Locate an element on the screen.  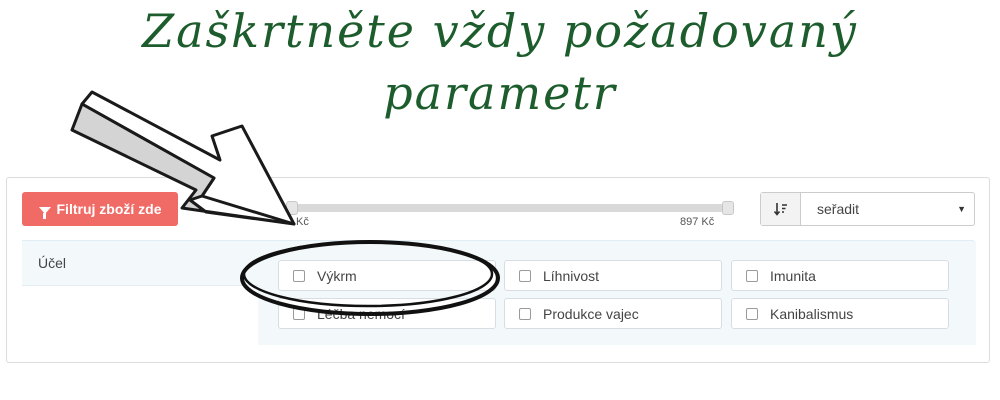
price-slider-max-handle is located at coordinates (728, 208).